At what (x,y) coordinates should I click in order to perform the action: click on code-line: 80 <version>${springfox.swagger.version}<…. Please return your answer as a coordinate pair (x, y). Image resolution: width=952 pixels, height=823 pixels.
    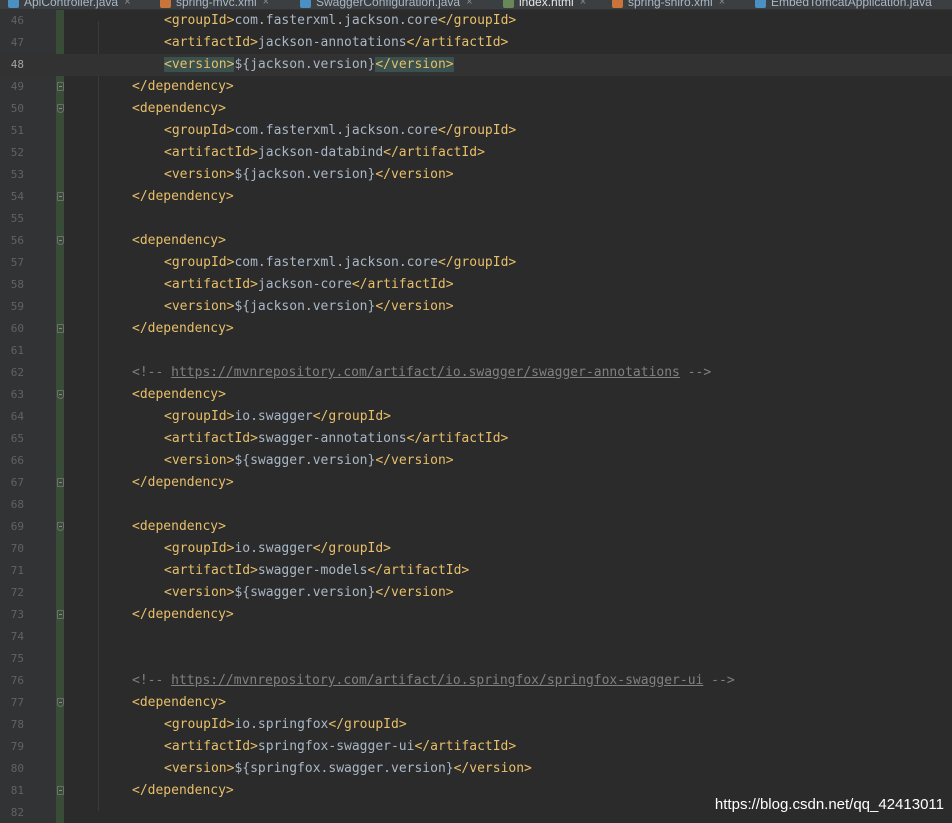
    Looking at the image, I should click on (476, 769).